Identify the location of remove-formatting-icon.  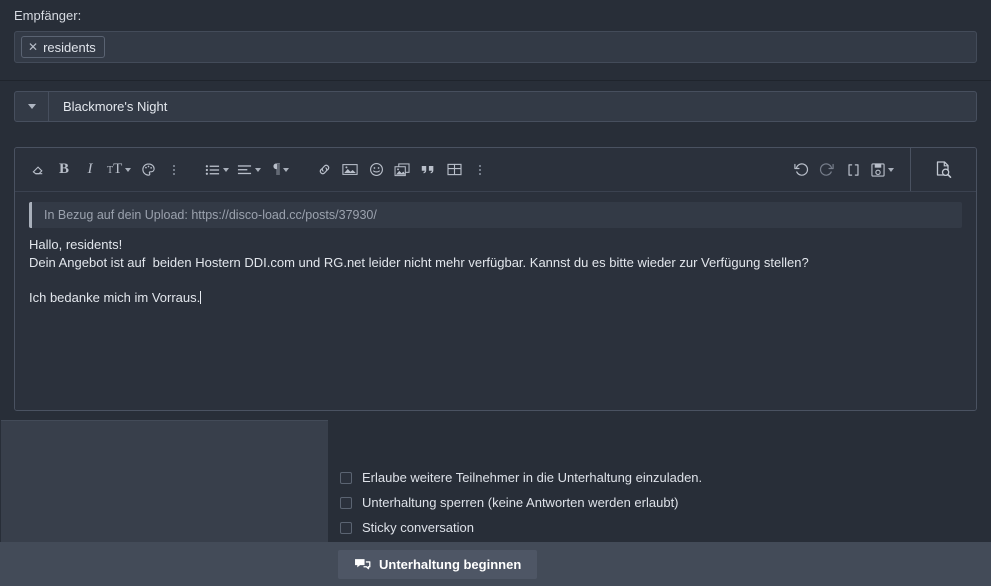
(38, 170).